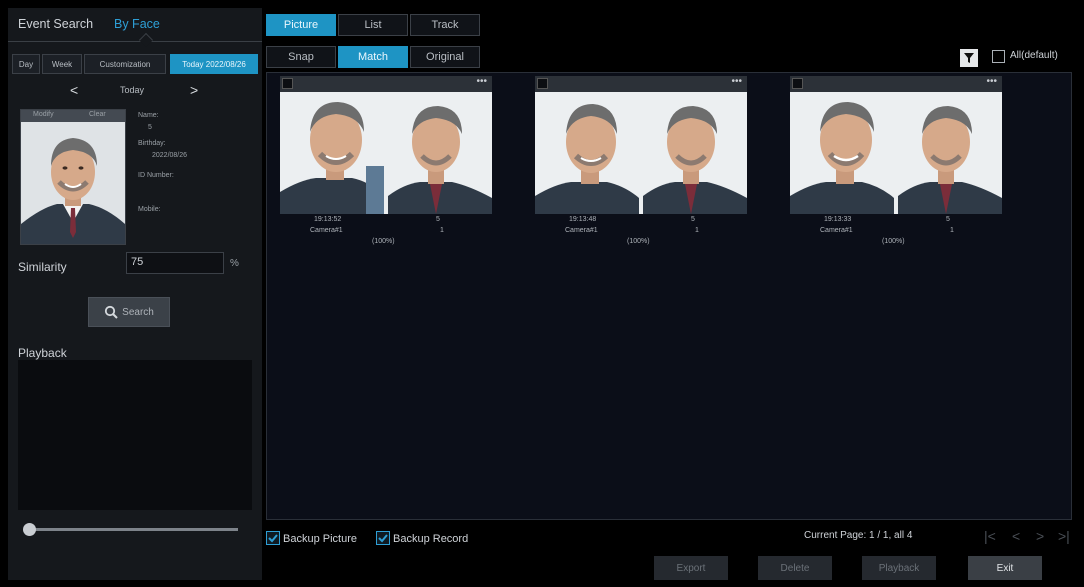 This screenshot has width=1084, height=587. I want to click on similarity-input: 75, so click(175, 263).